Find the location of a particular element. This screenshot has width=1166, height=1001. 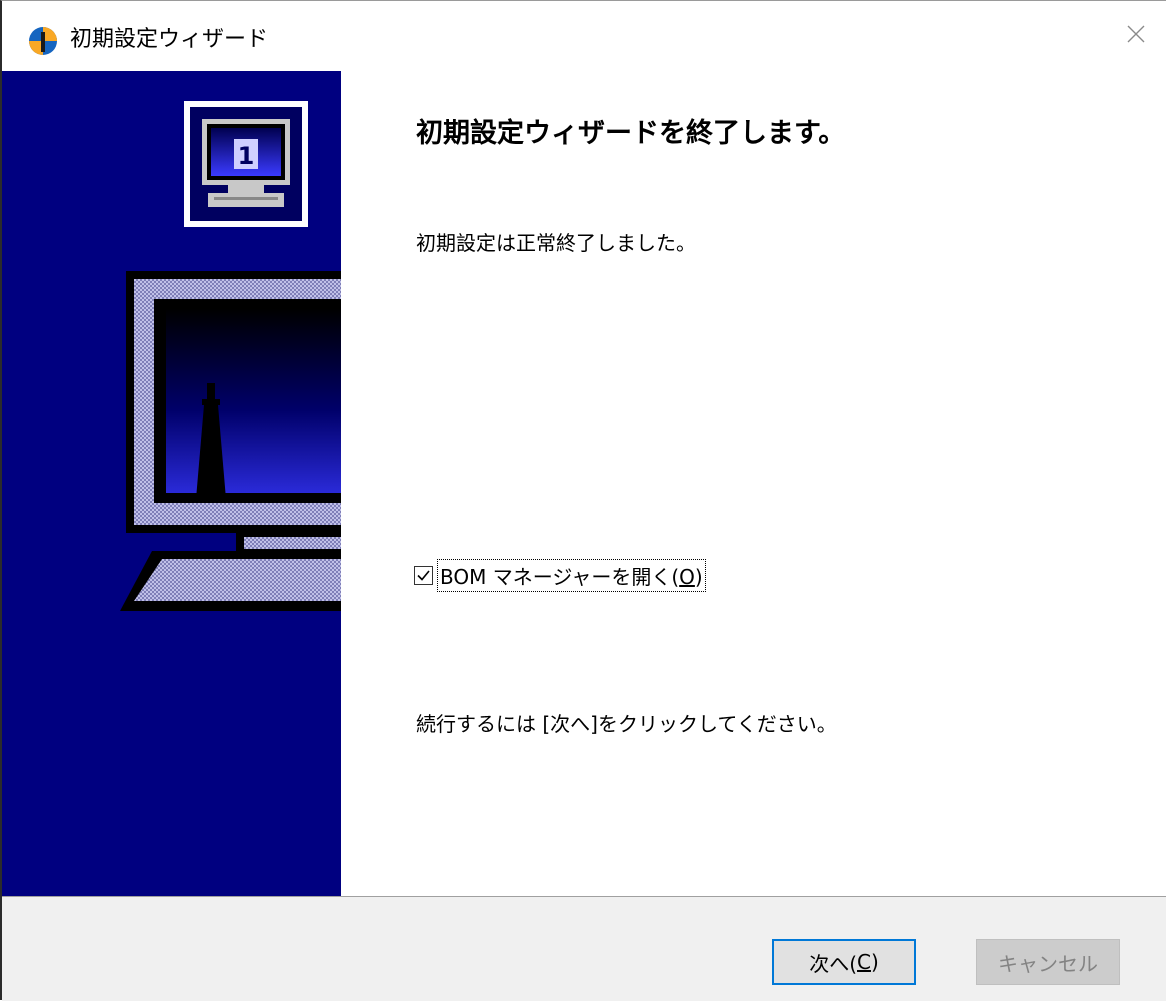

page-title: 初期設定ウィザードを終了します。 is located at coordinates (631, 133).